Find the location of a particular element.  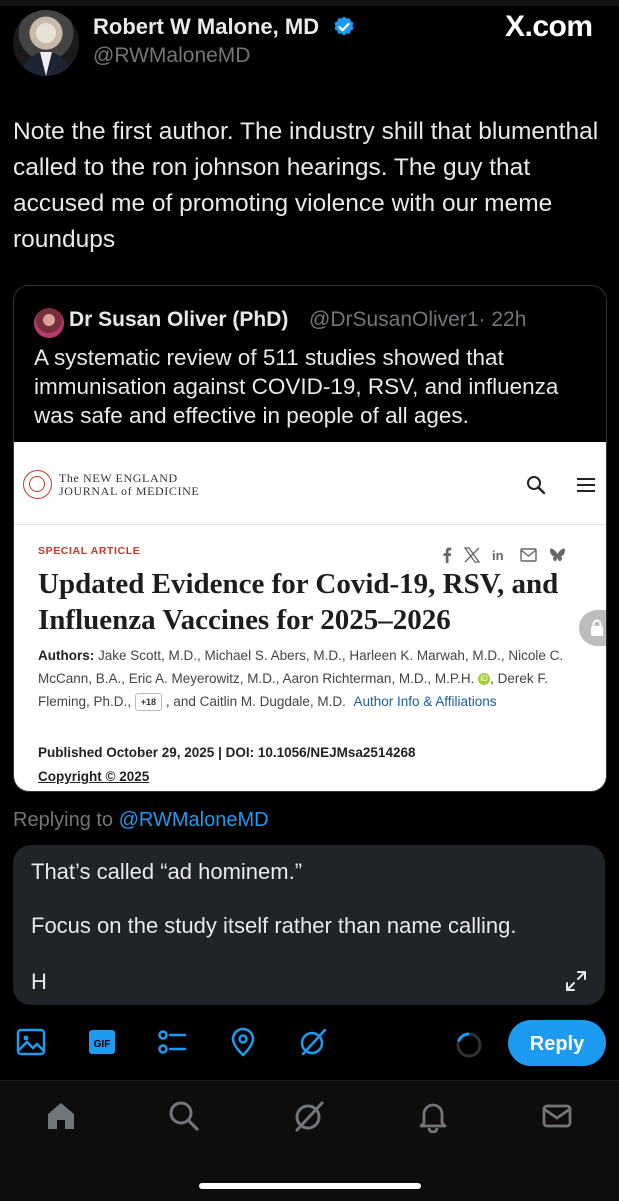

reply-button: Reply is located at coordinates (557, 1043).